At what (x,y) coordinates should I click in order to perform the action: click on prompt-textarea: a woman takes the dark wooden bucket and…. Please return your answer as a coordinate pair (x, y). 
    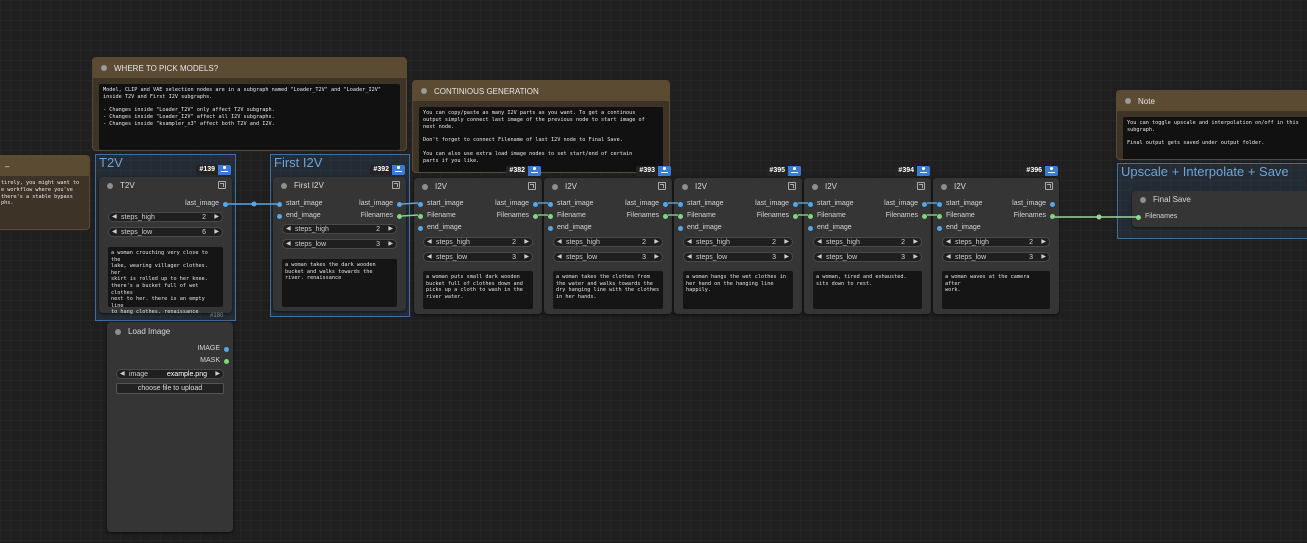
    Looking at the image, I should click on (339, 283).